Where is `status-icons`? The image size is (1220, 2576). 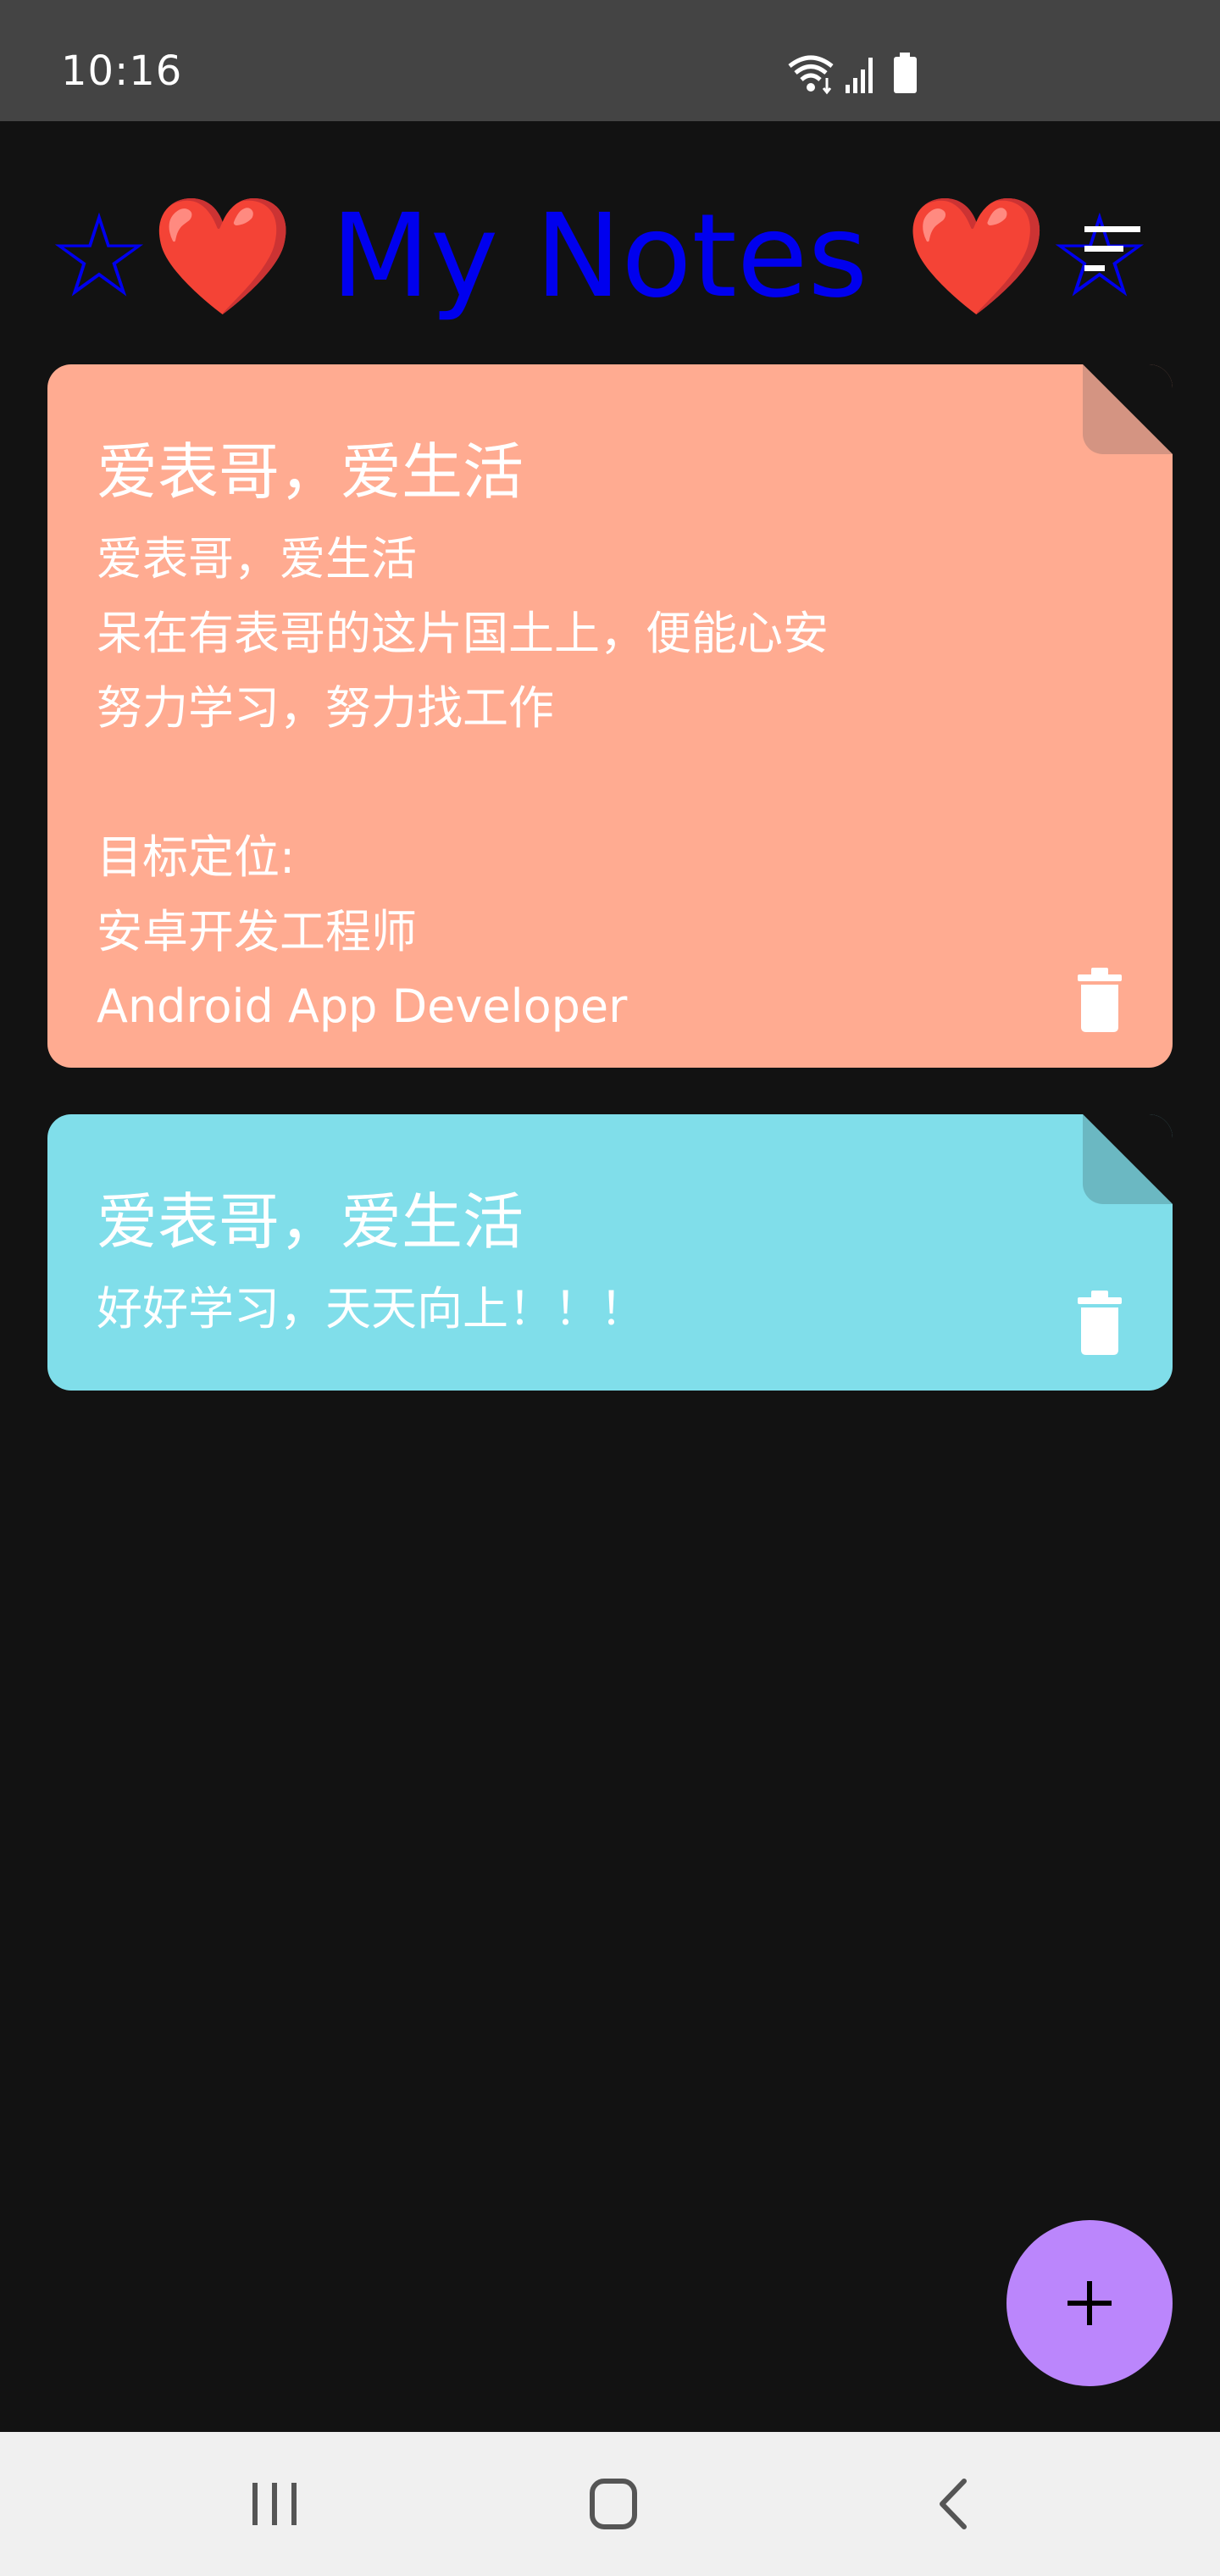
status-icons is located at coordinates (858, 74).